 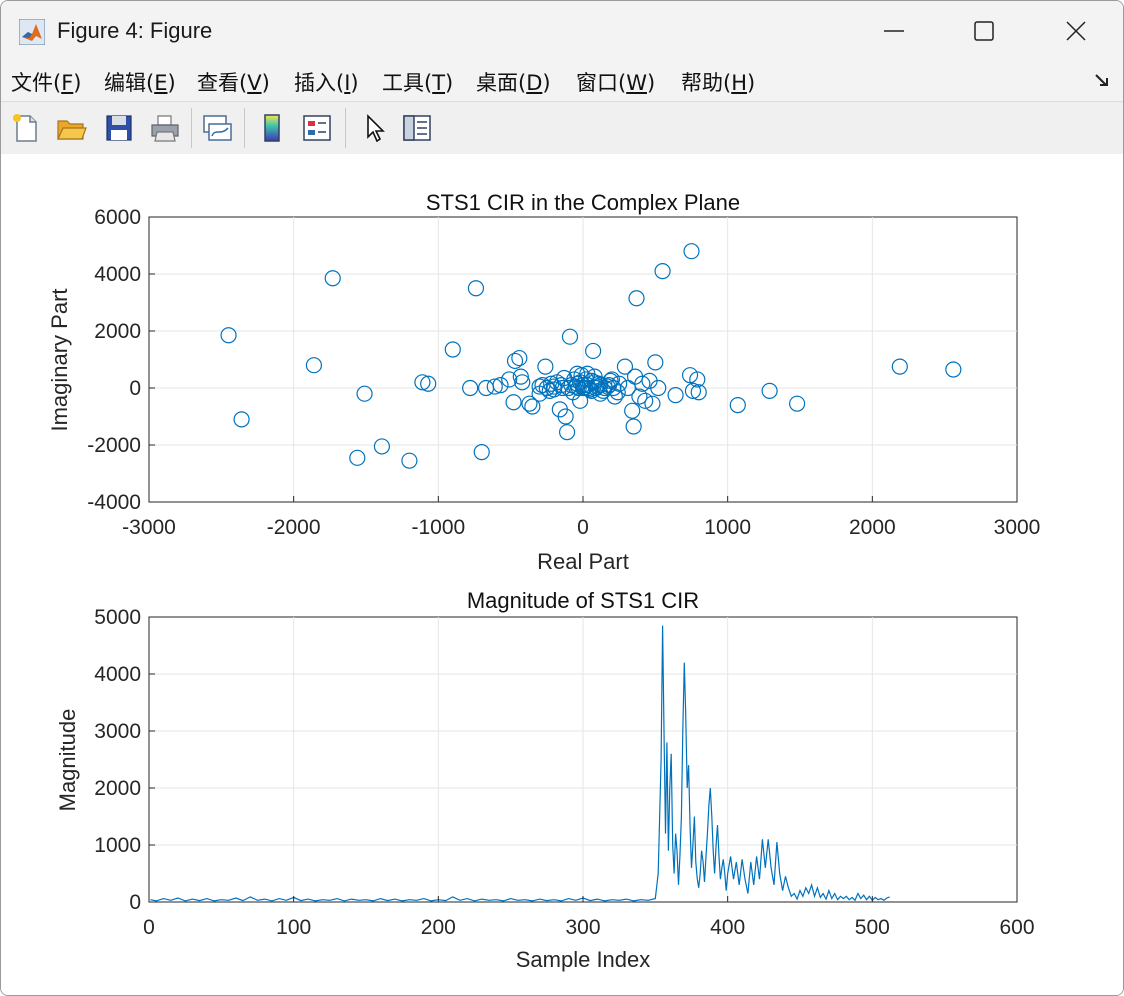 I want to click on print-button, so click(x=165, y=128).